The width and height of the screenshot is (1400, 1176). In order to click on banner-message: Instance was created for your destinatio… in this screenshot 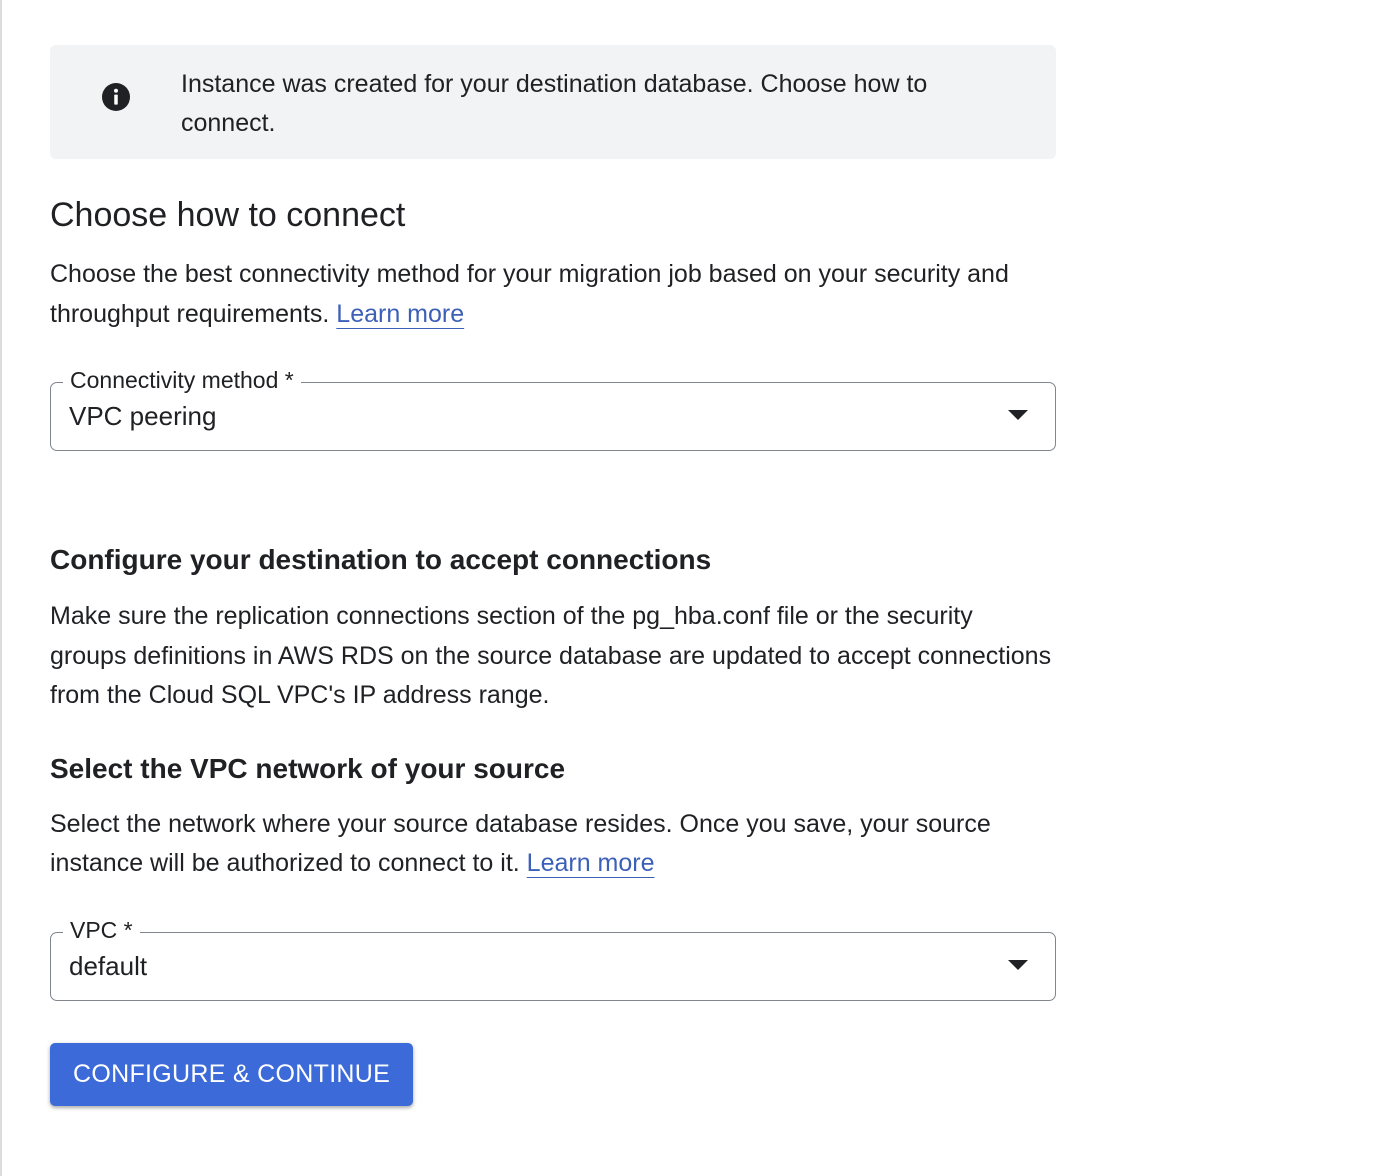, I will do `click(554, 103)`.